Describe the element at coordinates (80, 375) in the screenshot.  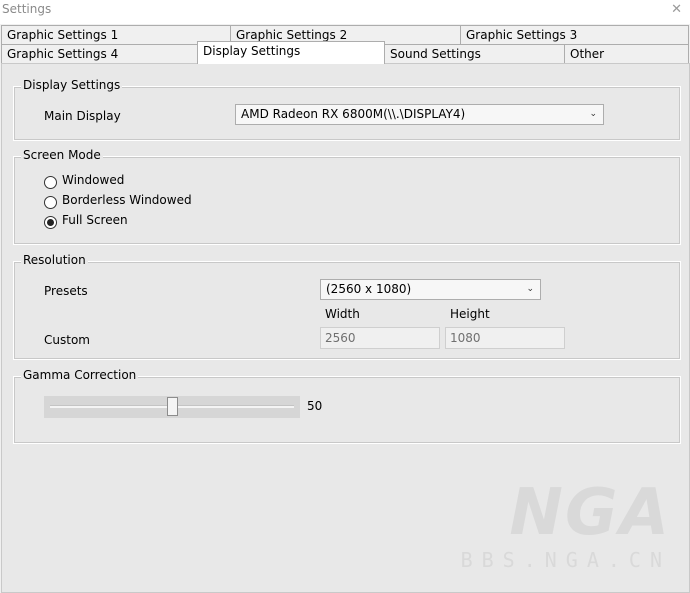
I see `group-legend: Gamma Correction` at that location.